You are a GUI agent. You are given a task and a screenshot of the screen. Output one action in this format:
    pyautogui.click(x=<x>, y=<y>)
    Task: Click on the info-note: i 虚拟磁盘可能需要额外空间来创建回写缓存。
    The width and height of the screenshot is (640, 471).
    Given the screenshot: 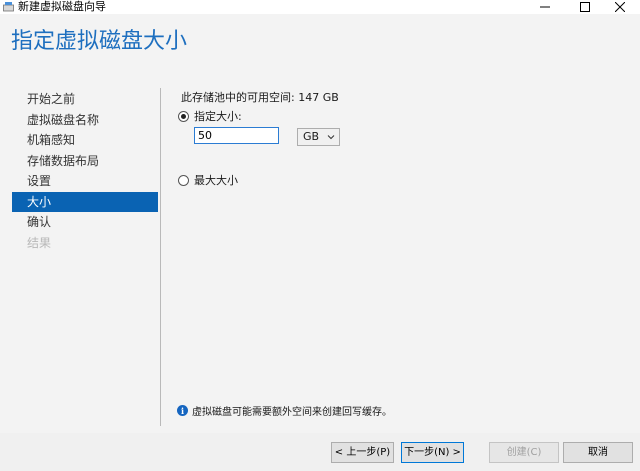 What is the action you would take?
    pyautogui.click(x=284, y=410)
    